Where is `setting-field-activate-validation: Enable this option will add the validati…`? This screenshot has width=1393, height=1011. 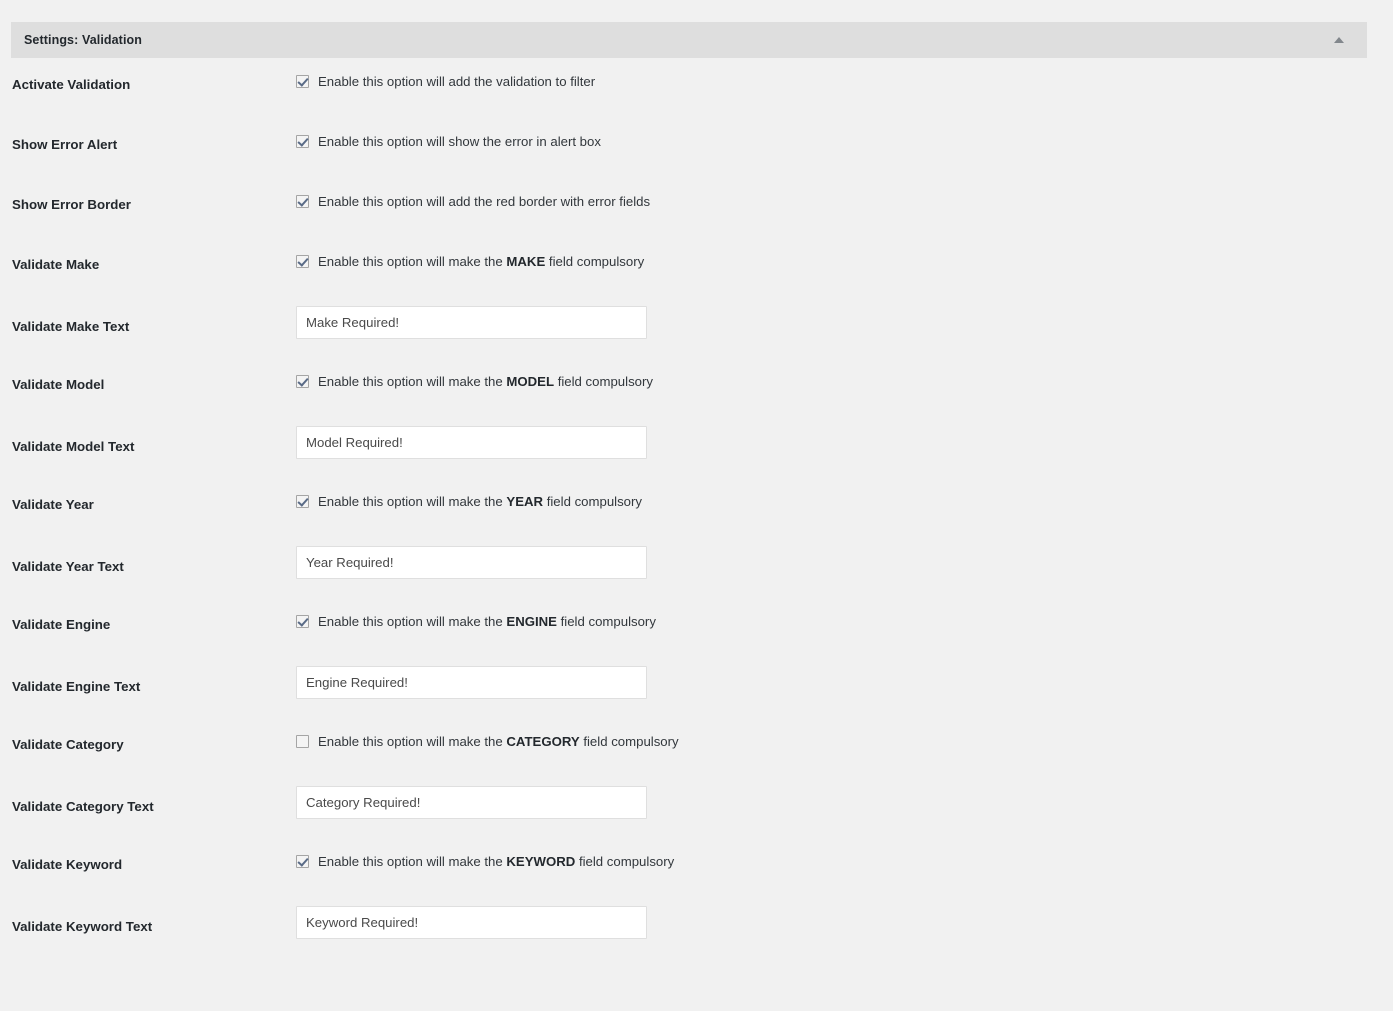
setting-field-activate-validation: Enable this option will add the validati… is located at coordinates (831, 73).